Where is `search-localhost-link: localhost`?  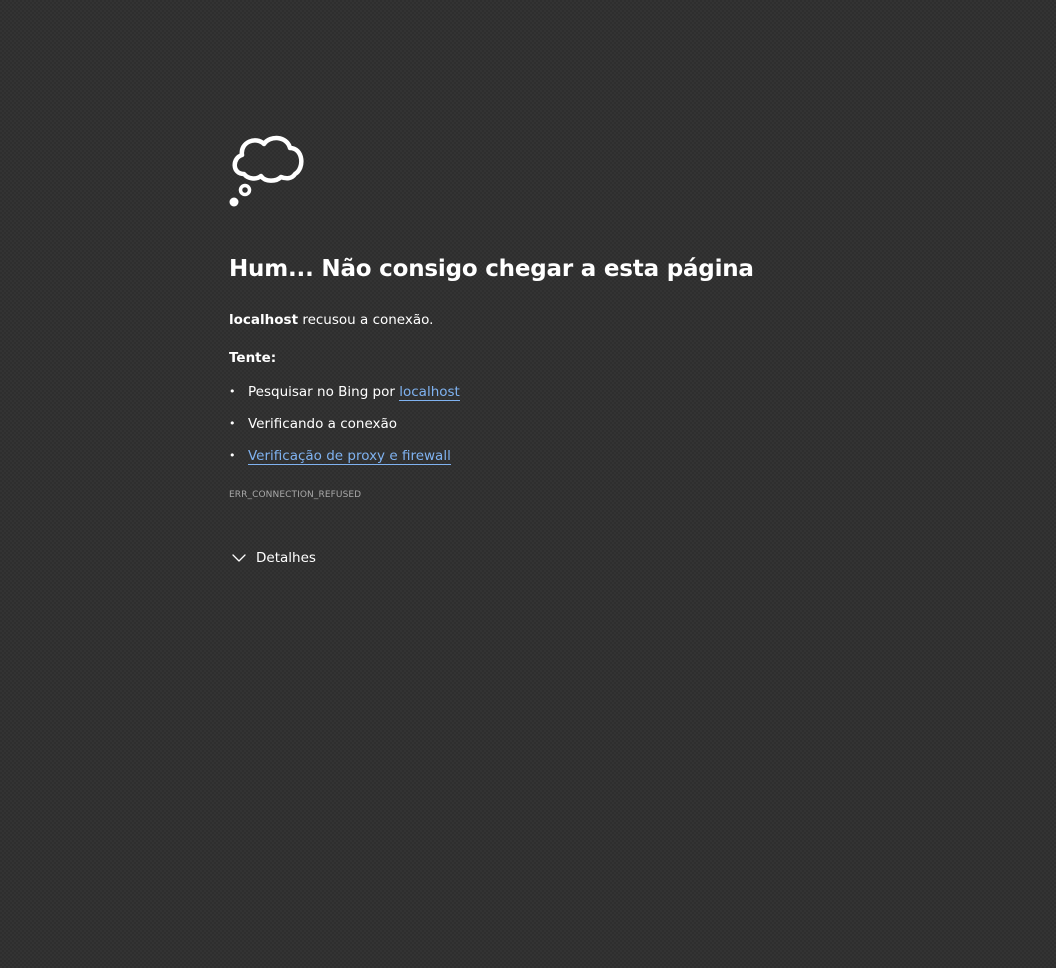
search-localhost-link: localhost is located at coordinates (429, 392).